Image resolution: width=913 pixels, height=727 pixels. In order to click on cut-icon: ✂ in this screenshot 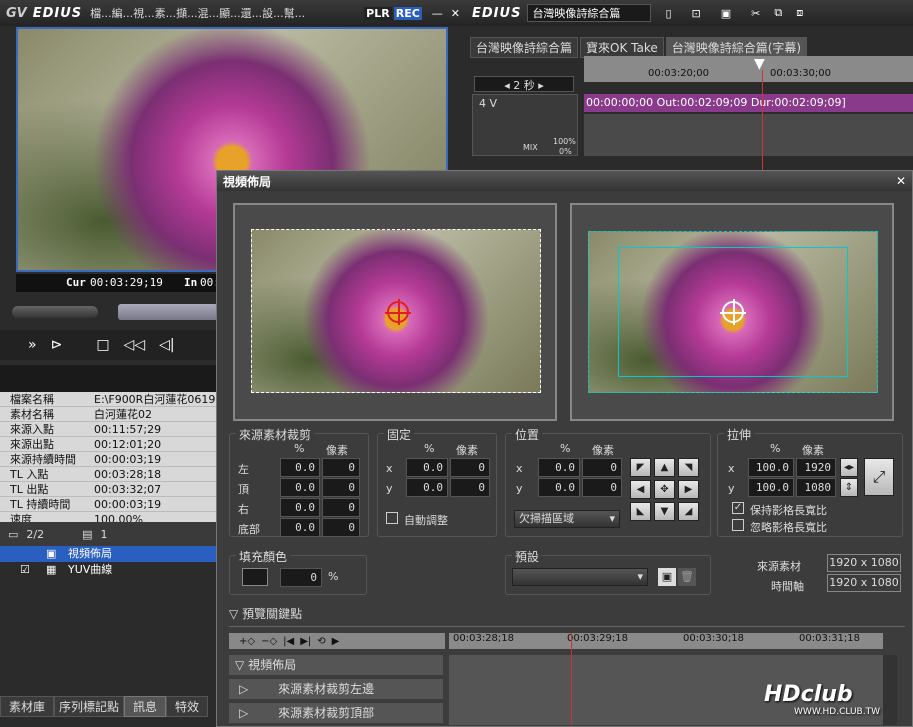, I will do `click(755, 13)`.